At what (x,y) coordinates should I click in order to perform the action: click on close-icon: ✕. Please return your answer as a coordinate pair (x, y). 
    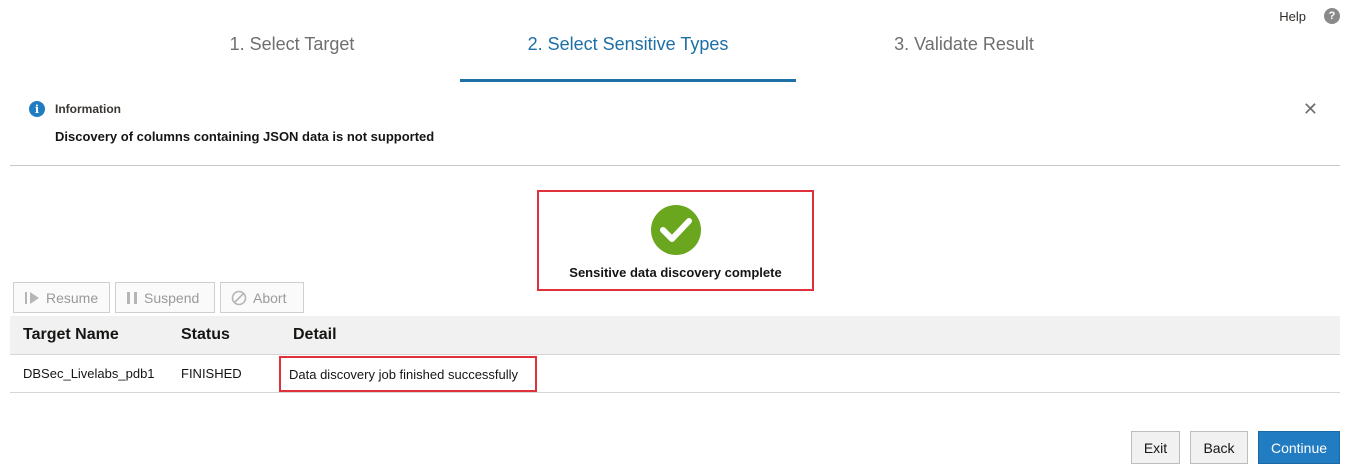
    Looking at the image, I should click on (1310, 109).